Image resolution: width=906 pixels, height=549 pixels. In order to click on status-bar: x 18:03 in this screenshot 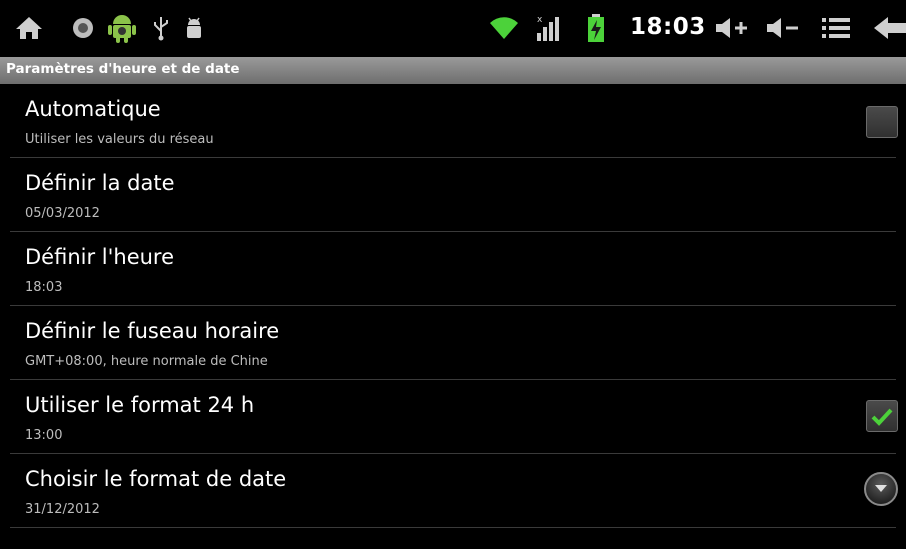, I will do `click(453, 28)`.